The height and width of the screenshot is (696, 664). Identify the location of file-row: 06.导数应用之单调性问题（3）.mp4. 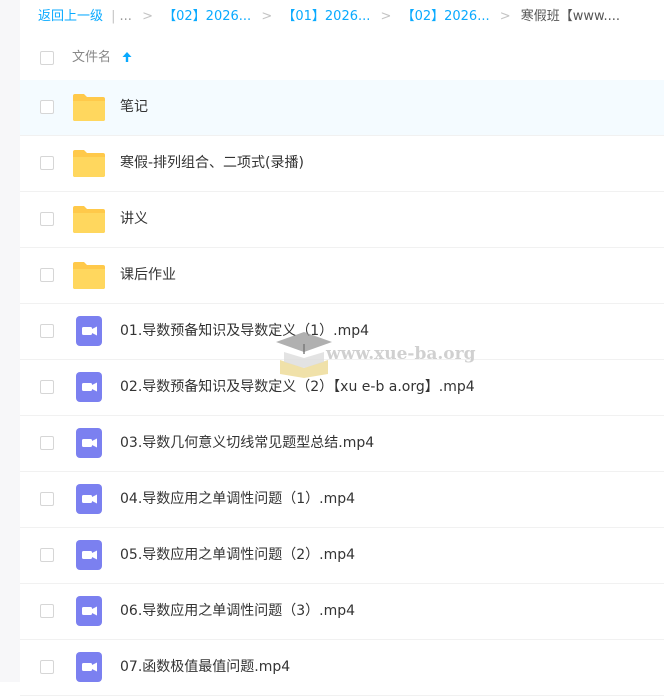
(342, 612).